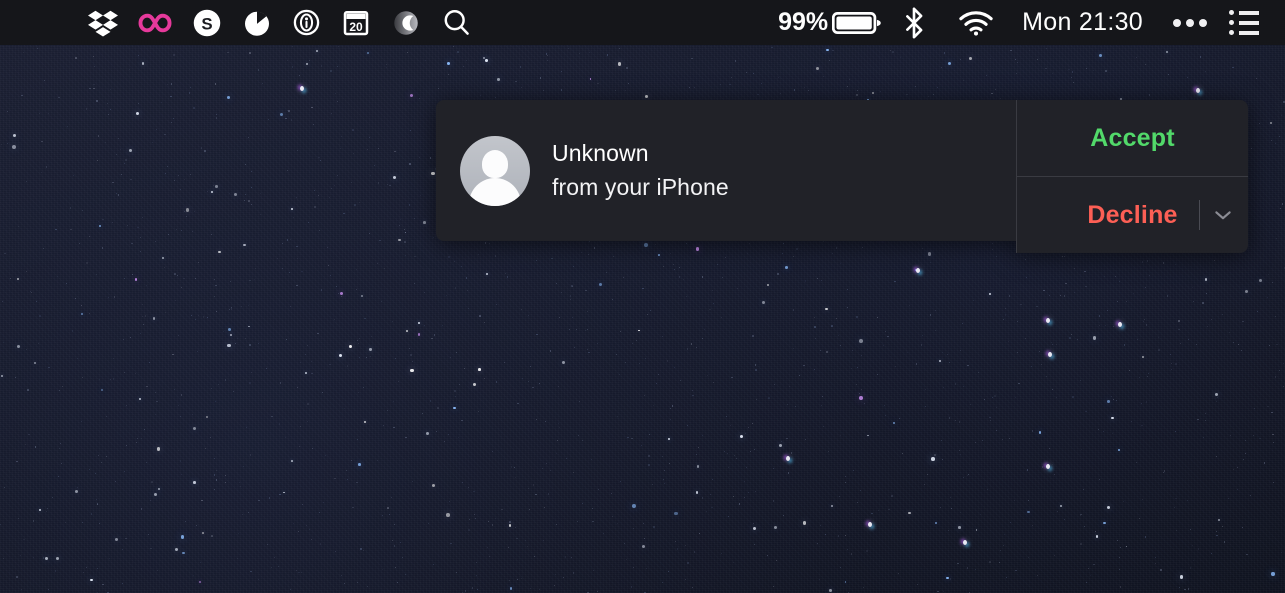  I want to click on dropbox-icon, so click(103, 22).